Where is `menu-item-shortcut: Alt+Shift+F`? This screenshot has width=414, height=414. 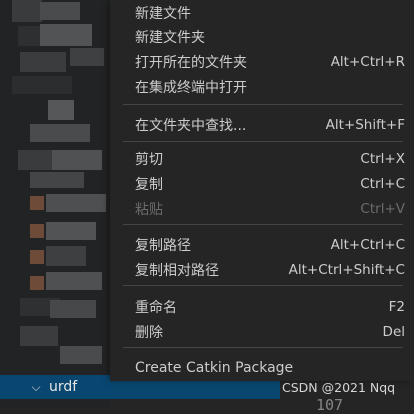 menu-item-shortcut: Alt+Shift+F is located at coordinates (365, 125).